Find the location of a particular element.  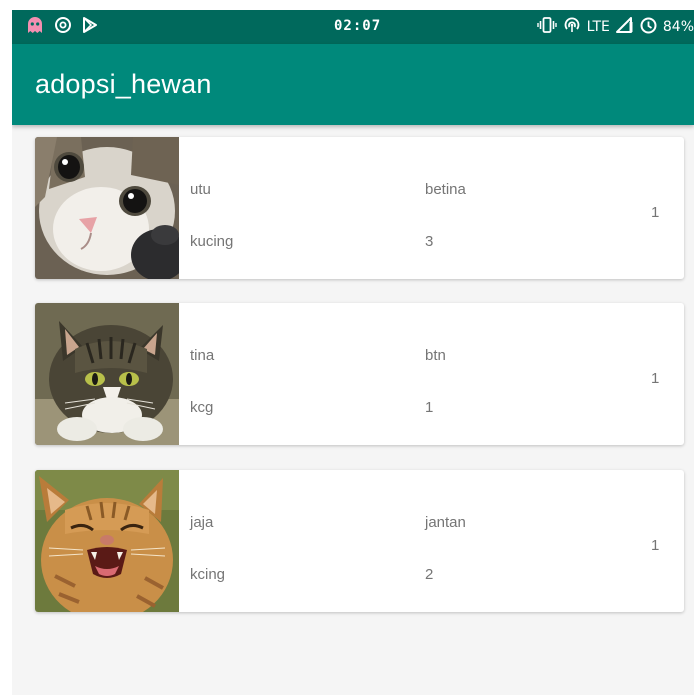

status-bar: 02:07 LTE 84% is located at coordinates (353, 27).